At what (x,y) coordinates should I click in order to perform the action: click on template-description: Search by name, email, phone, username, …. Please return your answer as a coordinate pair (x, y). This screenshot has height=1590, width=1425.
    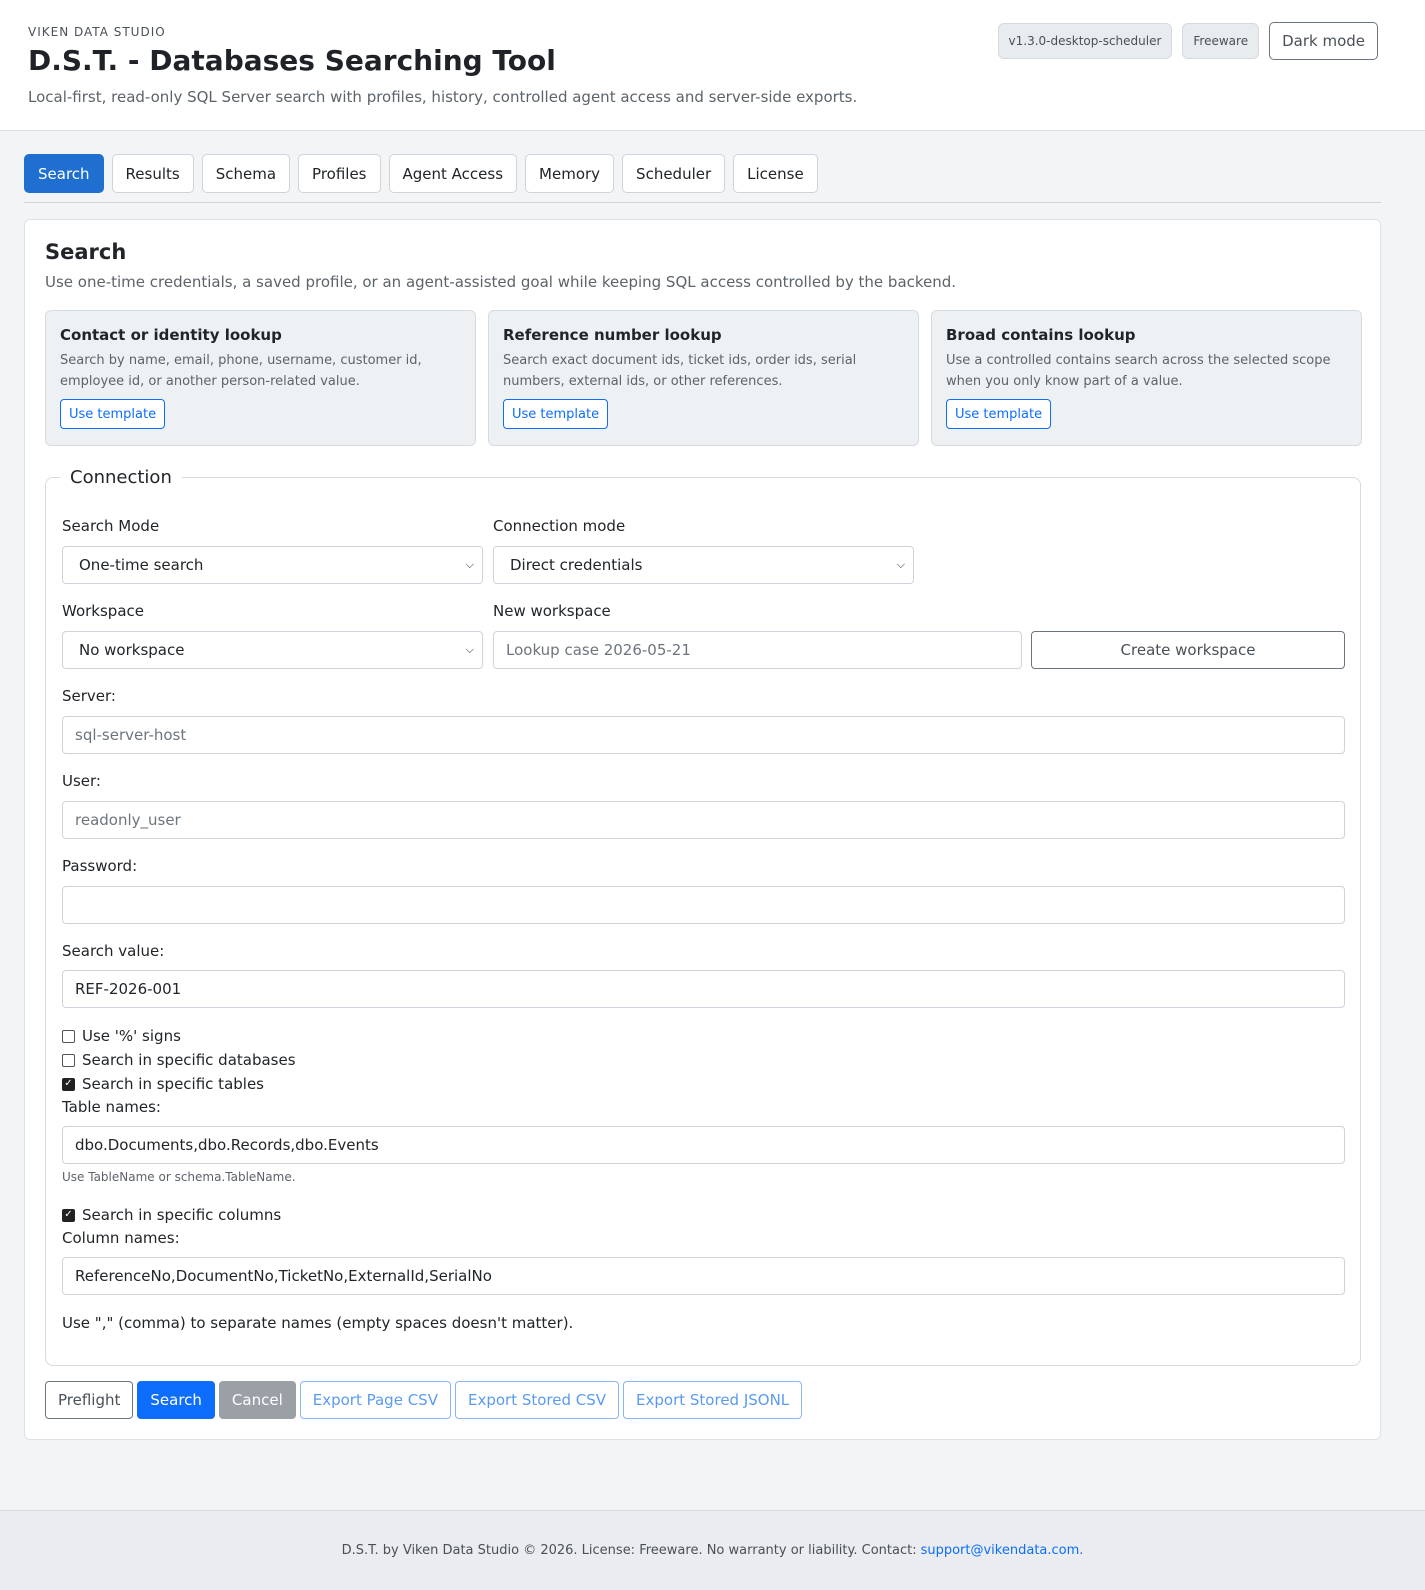
    Looking at the image, I should click on (241, 371).